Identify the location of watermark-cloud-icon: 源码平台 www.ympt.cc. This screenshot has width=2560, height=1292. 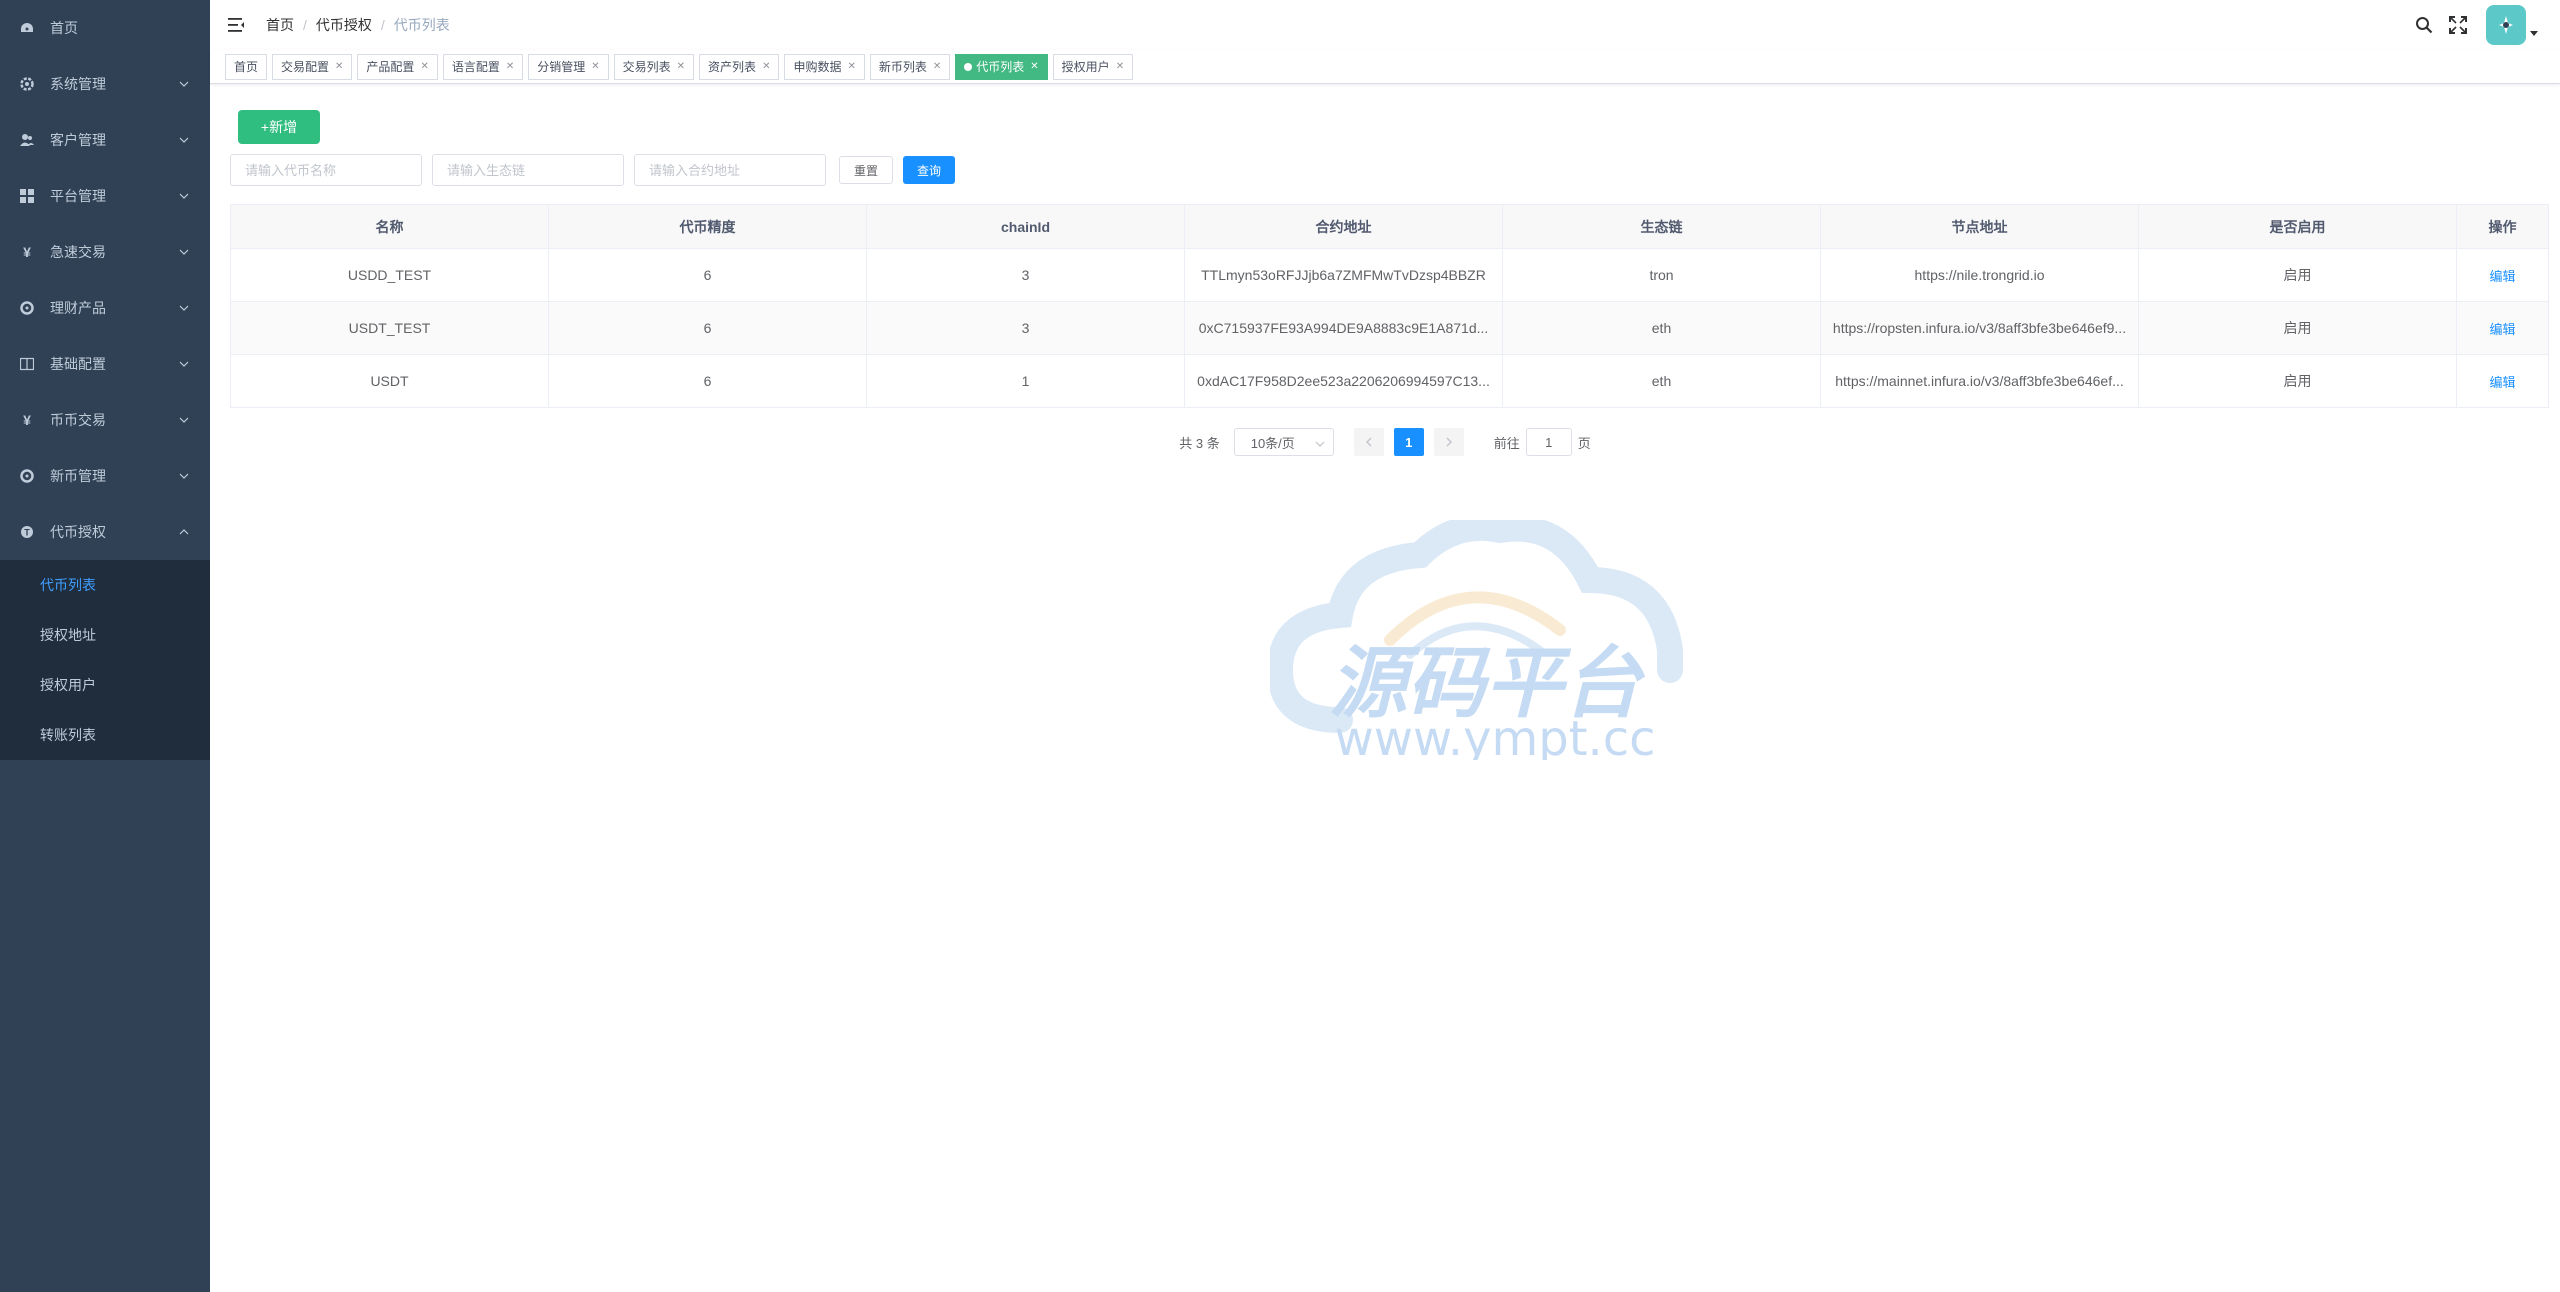
(1474, 640).